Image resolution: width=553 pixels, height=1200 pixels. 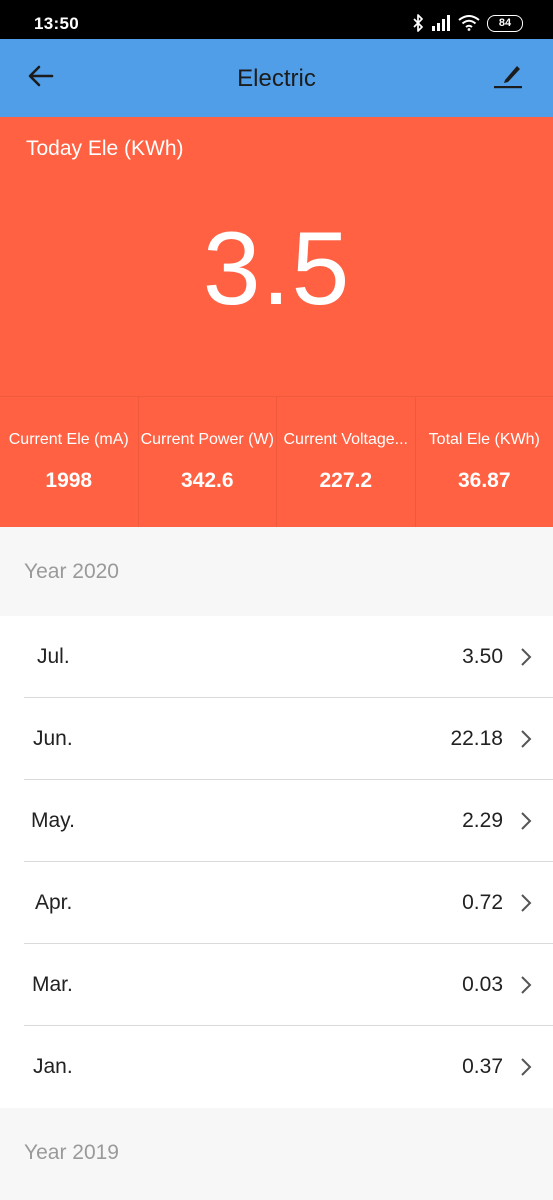 What do you see at coordinates (441, 23) in the screenshot?
I see `signal-icon` at bounding box center [441, 23].